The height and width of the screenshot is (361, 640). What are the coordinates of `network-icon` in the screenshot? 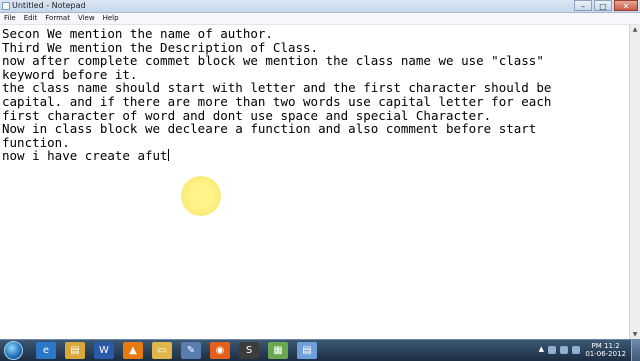 It's located at (552, 350).